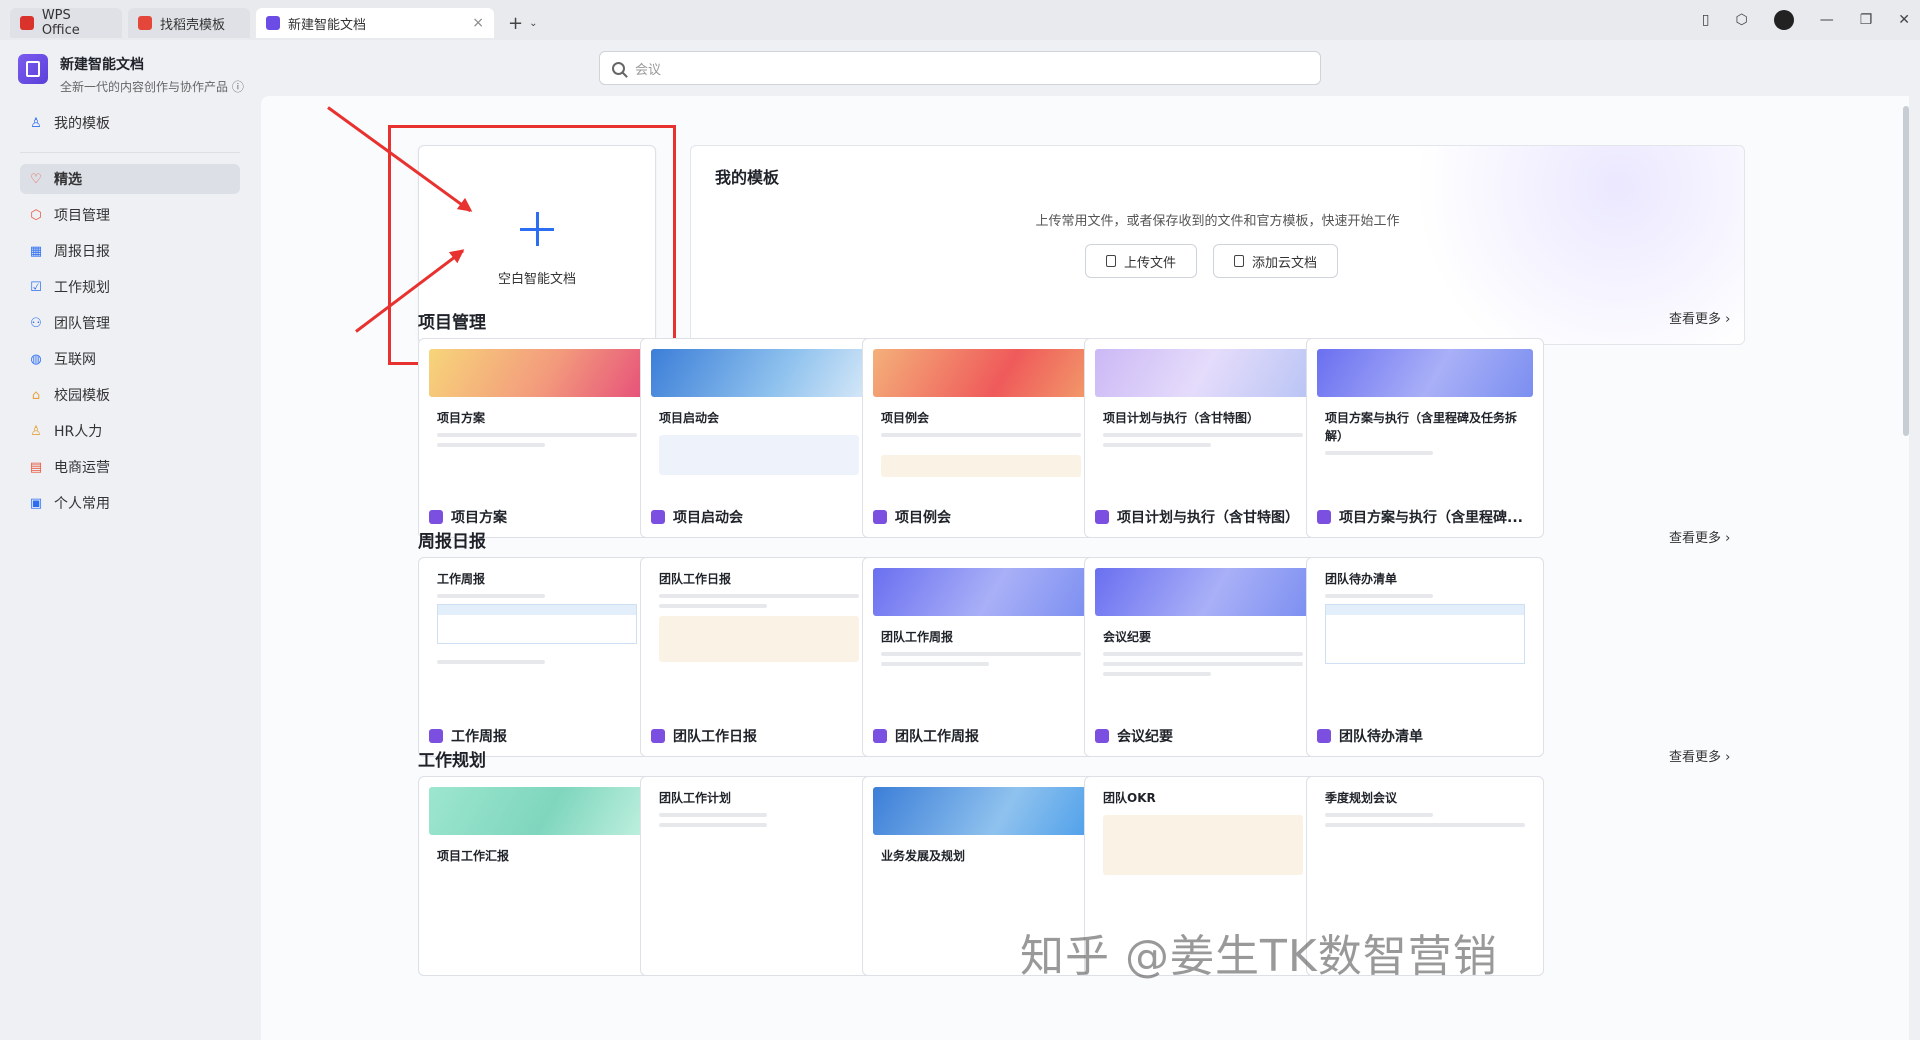 This screenshot has height=1040, width=1920. I want to click on sidebar-item-label: 工作规划, so click(82, 288).